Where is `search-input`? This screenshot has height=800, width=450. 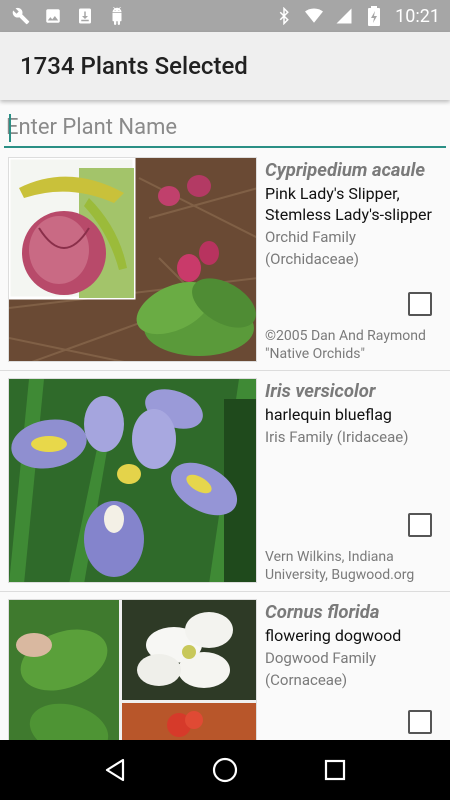
search-input is located at coordinates (225, 127).